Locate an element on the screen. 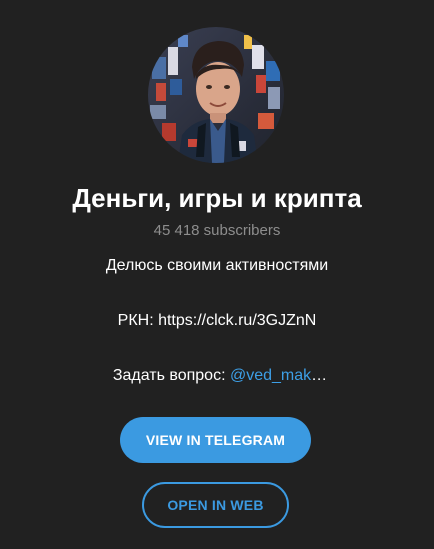 Image resolution: width=434 pixels, height=549 pixels. mention-link: @ved_mak is located at coordinates (270, 375).